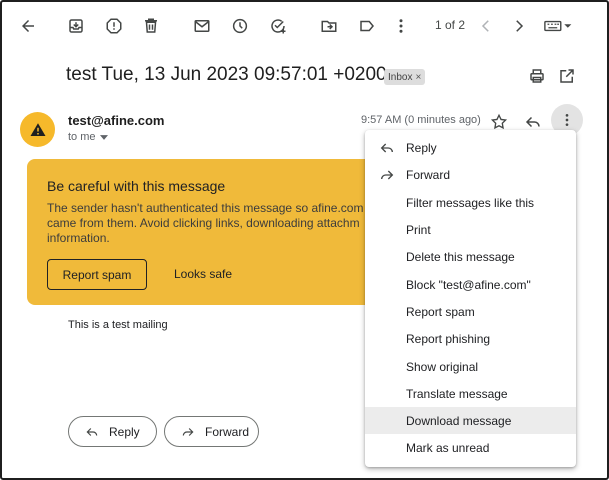 This screenshot has width=609, height=480. What do you see at coordinates (278, 26) in the screenshot?
I see `add-task-icon` at bounding box center [278, 26].